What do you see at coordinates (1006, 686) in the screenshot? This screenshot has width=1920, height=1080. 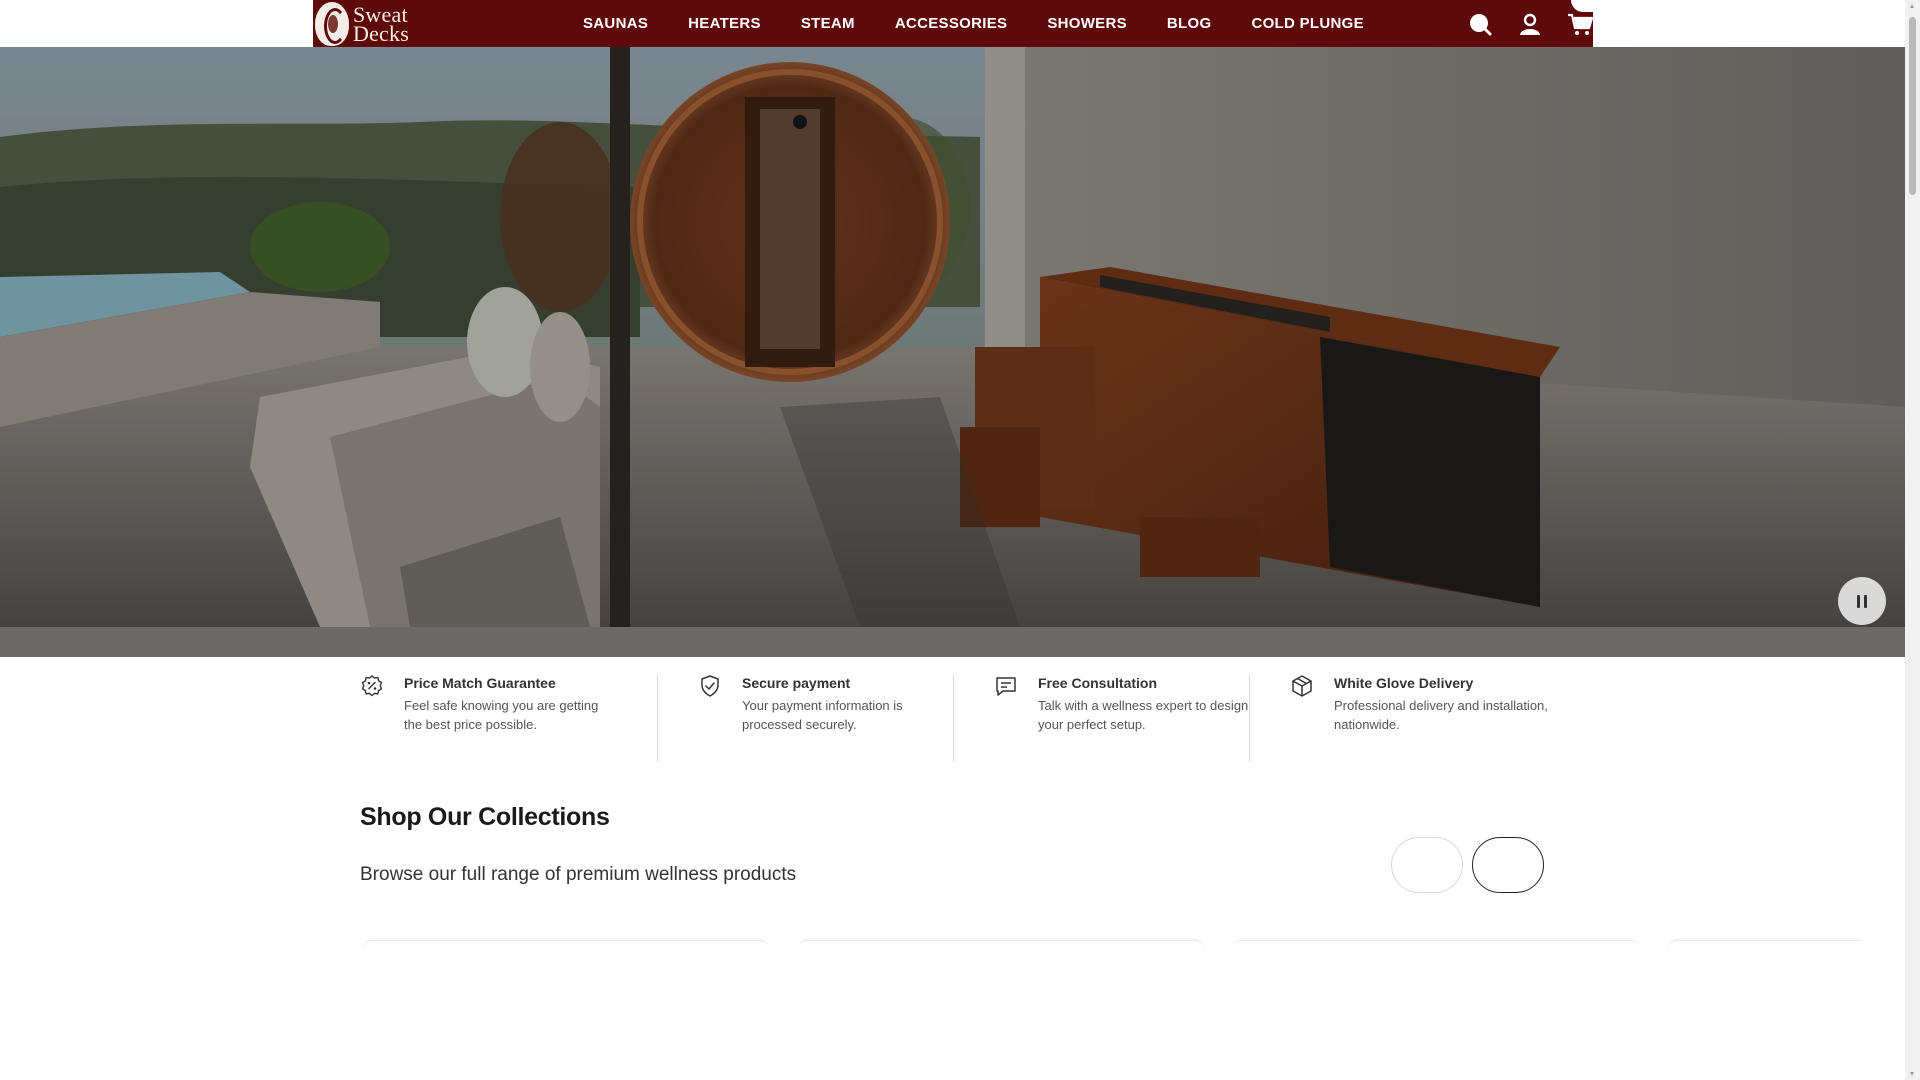 I see `chat-bubble-icon` at bounding box center [1006, 686].